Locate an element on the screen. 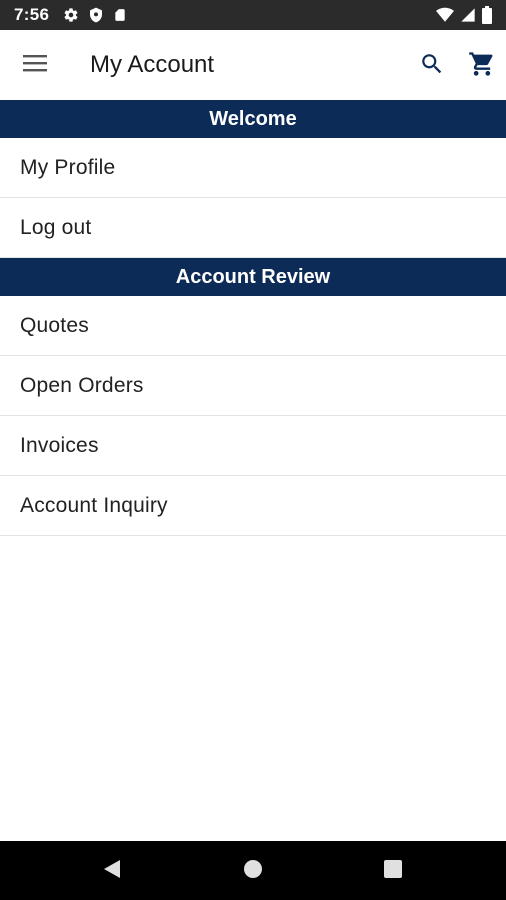 The image size is (506, 900). cart-icon is located at coordinates (482, 66).